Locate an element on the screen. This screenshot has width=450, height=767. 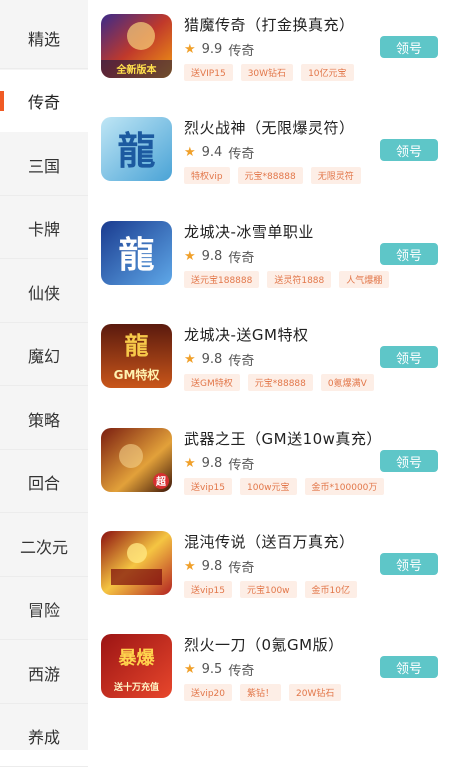
game-tag: 送元宝188888 is located at coordinates (222, 279).